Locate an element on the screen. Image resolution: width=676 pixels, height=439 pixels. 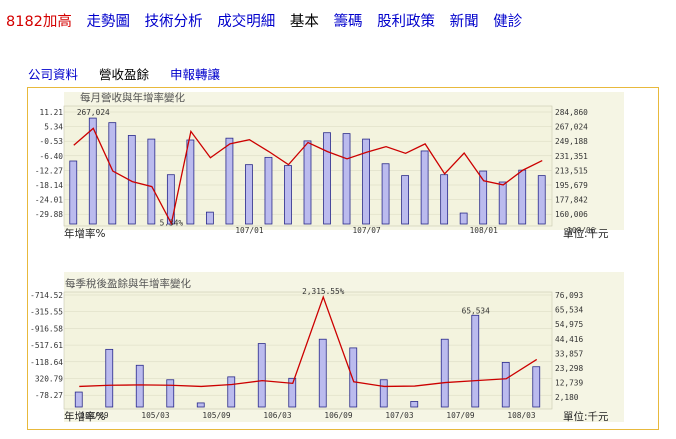
chart1-right-tick: 195,679 is located at coordinates (571, 185).